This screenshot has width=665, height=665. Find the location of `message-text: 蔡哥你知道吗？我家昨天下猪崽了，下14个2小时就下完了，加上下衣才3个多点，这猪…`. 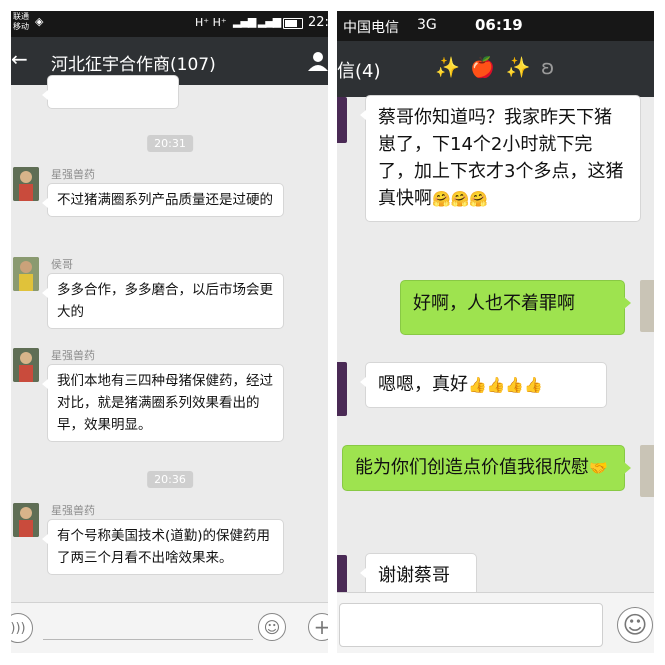

message-text: 蔡哥你知道吗？我家昨天下猪崽了，下14个2小时就下完了，加上下衣才3个多点，这猪… is located at coordinates (501, 158).